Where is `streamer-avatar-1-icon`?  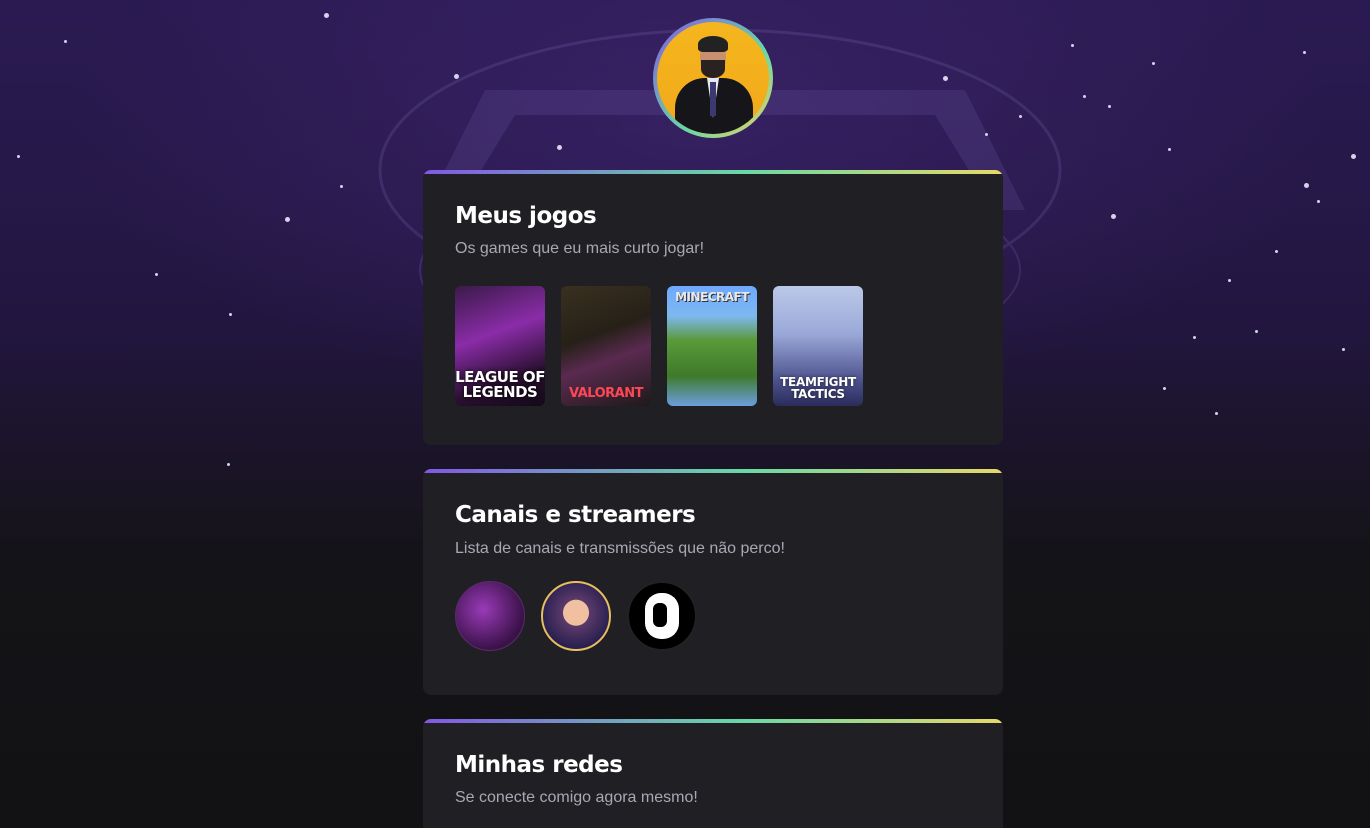
streamer-avatar-1-icon is located at coordinates (490, 616).